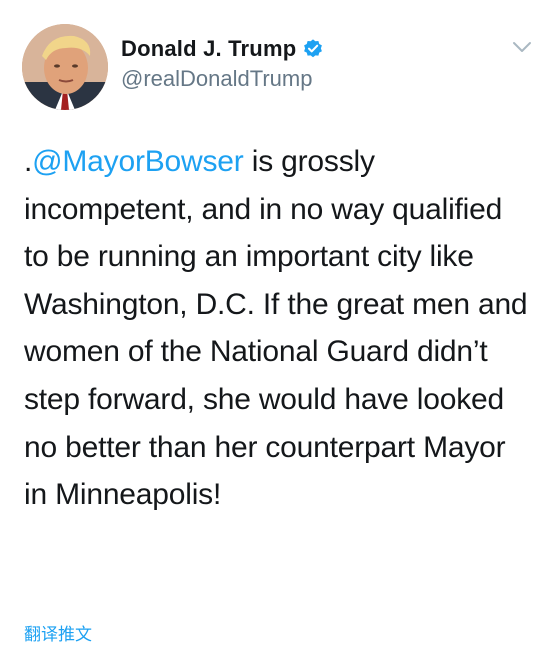  What do you see at coordinates (28, 161) in the screenshot?
I see `tweet-text-prefix: .` at bounding box center [28, 161].